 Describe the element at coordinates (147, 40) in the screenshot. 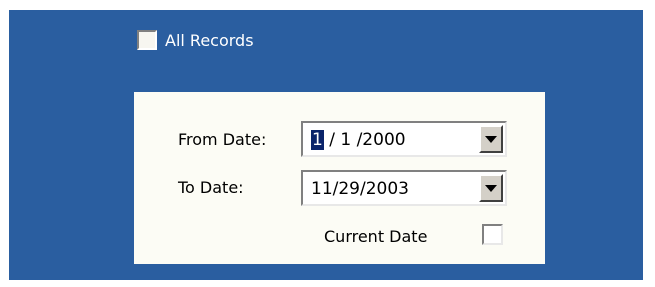

I see `all-records-checkbox-box` at that location.